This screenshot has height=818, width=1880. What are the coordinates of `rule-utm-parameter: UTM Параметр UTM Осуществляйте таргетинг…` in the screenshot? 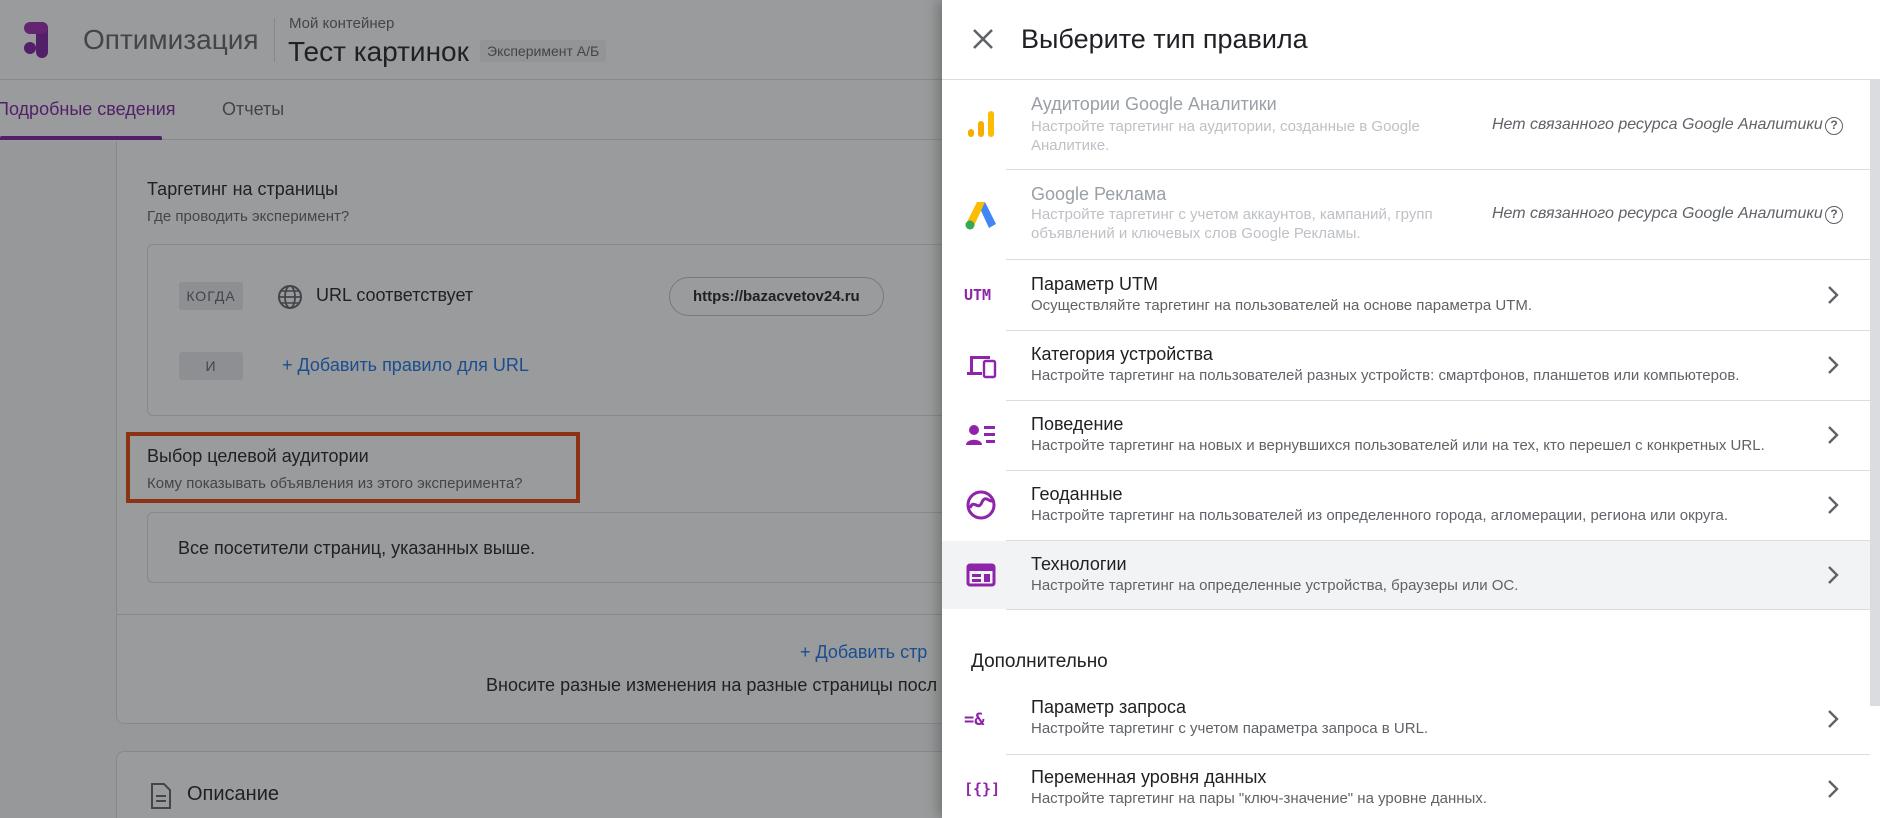 It's located at (1406, 295).